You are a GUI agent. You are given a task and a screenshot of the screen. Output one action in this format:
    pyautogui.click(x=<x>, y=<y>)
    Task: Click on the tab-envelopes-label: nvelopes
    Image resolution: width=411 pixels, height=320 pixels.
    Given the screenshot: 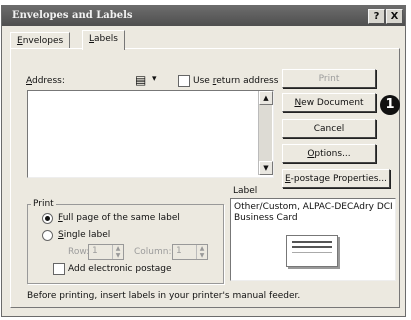 What is the action you would take?
    pyautogui.click(x=43, y=41)
    